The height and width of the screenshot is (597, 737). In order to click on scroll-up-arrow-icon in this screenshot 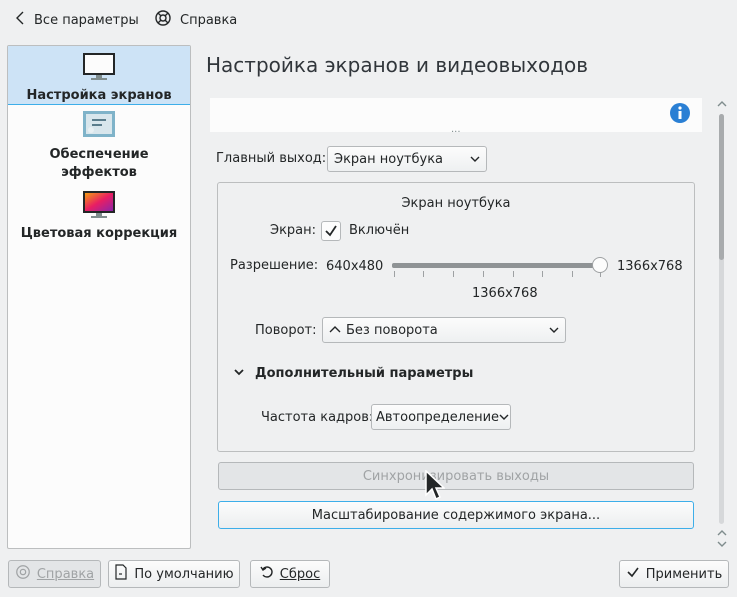, I will do `click(722, 105)`.